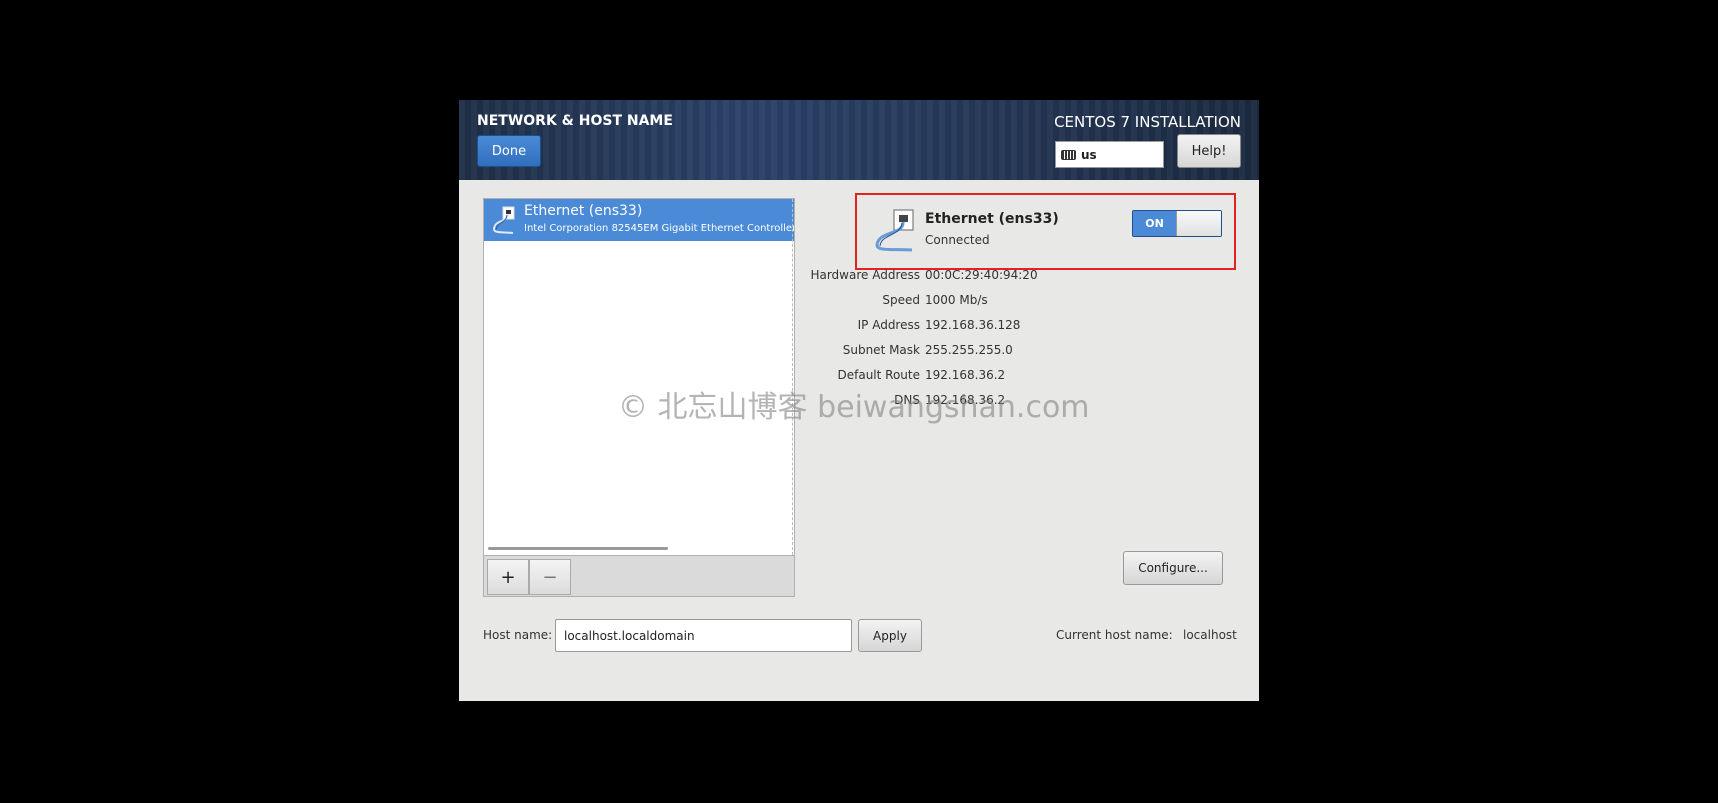  Describe the element at coordinates (965, 375) in the screenshot. I see `detail-value: 192.168.36.2` at that location.